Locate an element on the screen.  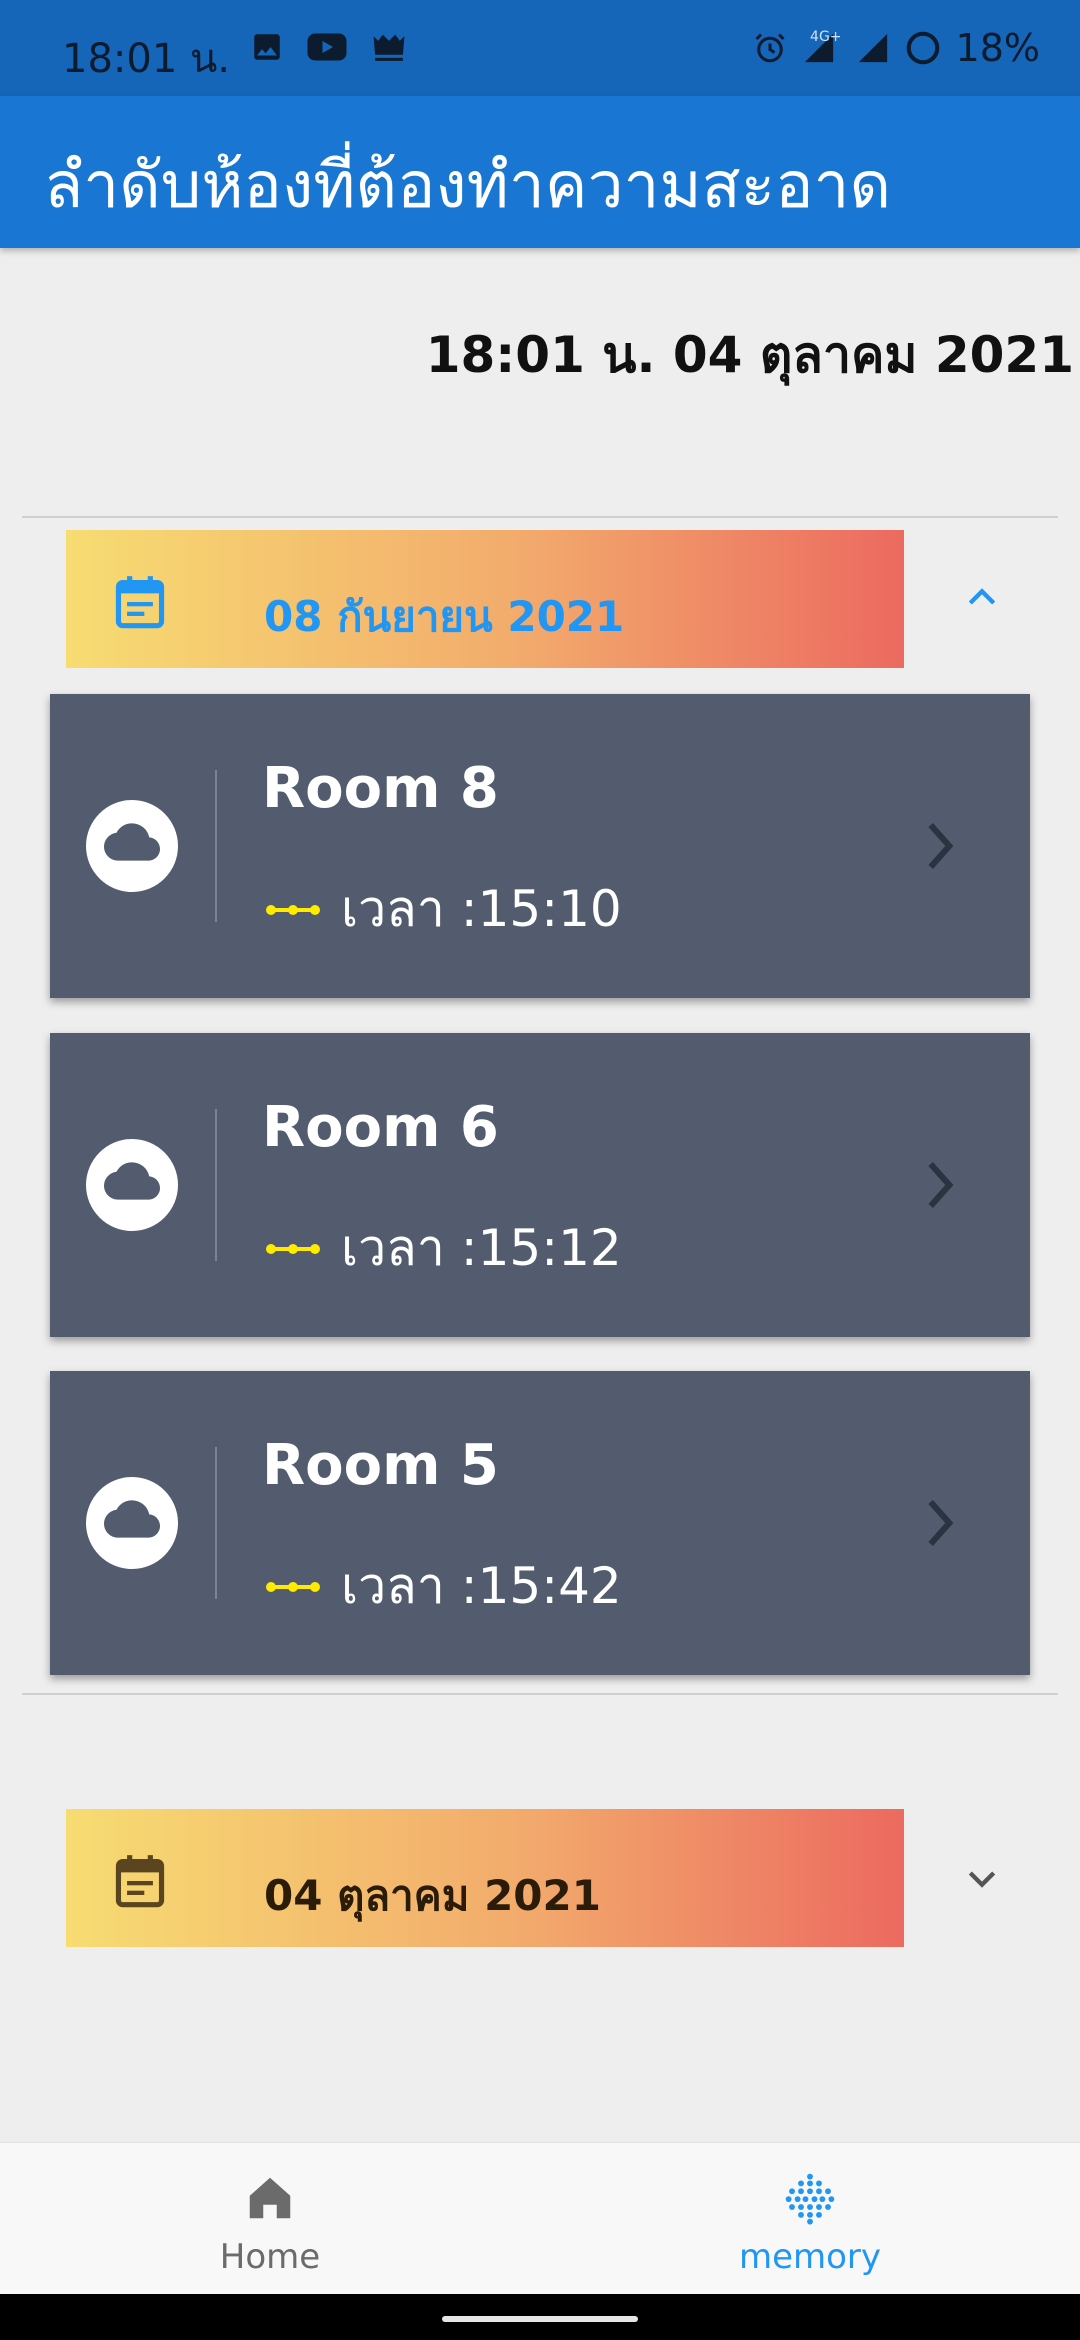
image-icon is located at coordinates (267, 47).